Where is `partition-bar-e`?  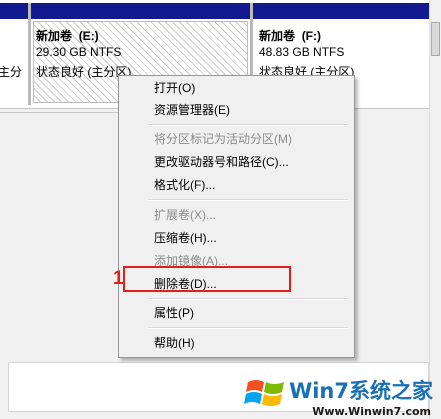
partition-bar-e is located at coordinates (140, 11).